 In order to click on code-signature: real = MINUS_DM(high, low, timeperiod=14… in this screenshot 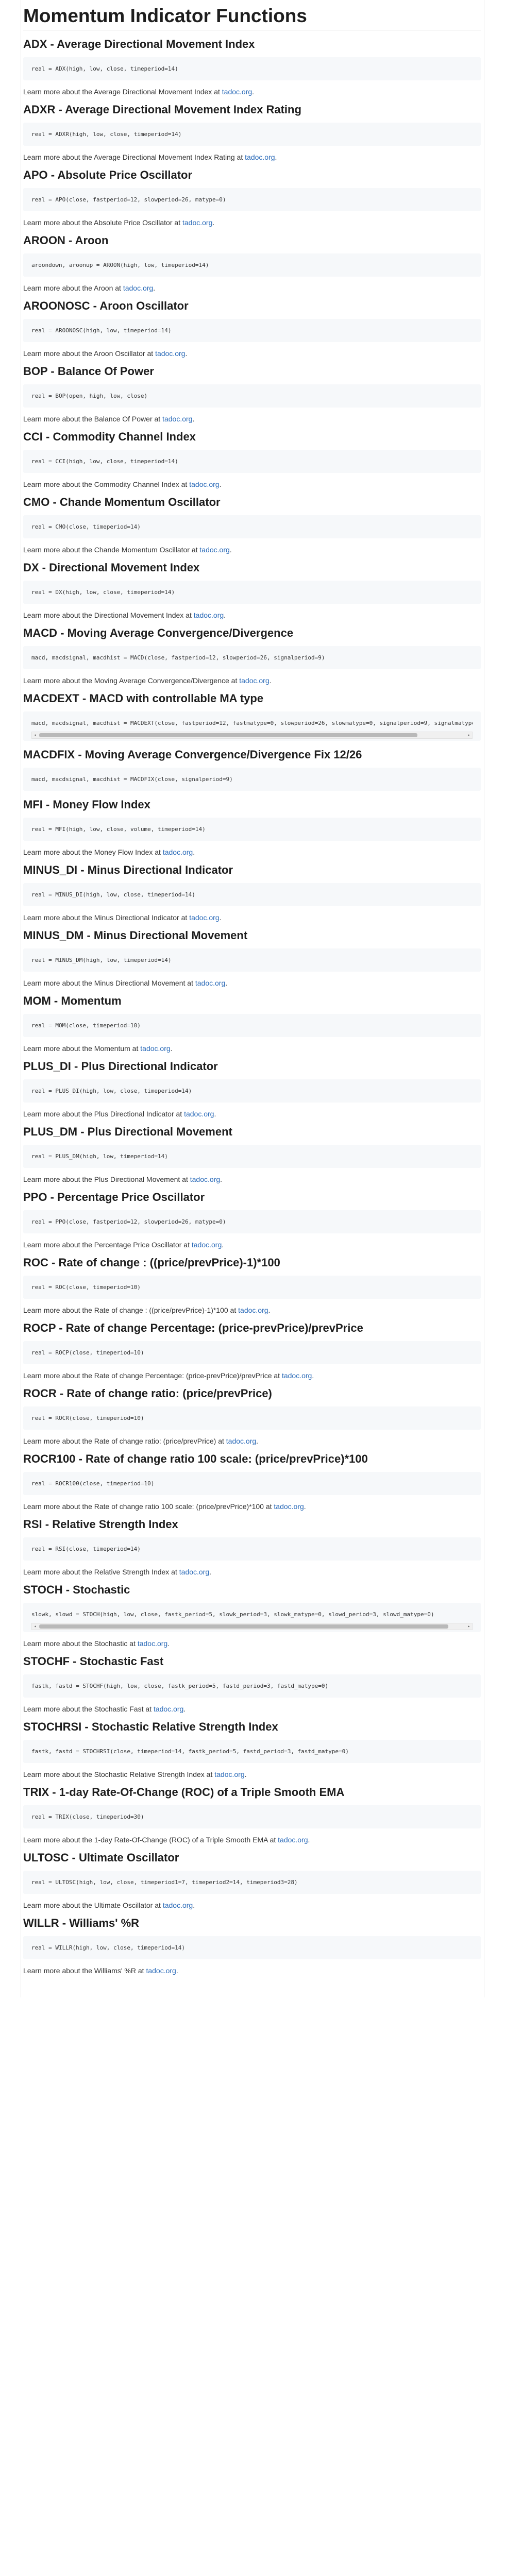, I will do `click(101, 960)`.